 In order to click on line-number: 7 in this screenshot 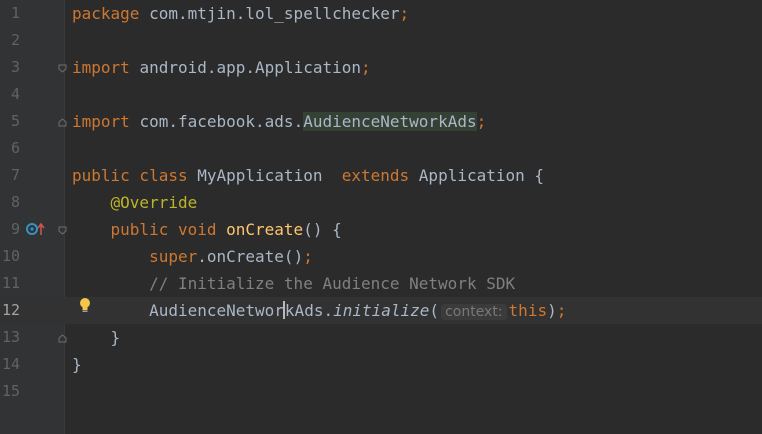, I will do `click(15, 175)`.